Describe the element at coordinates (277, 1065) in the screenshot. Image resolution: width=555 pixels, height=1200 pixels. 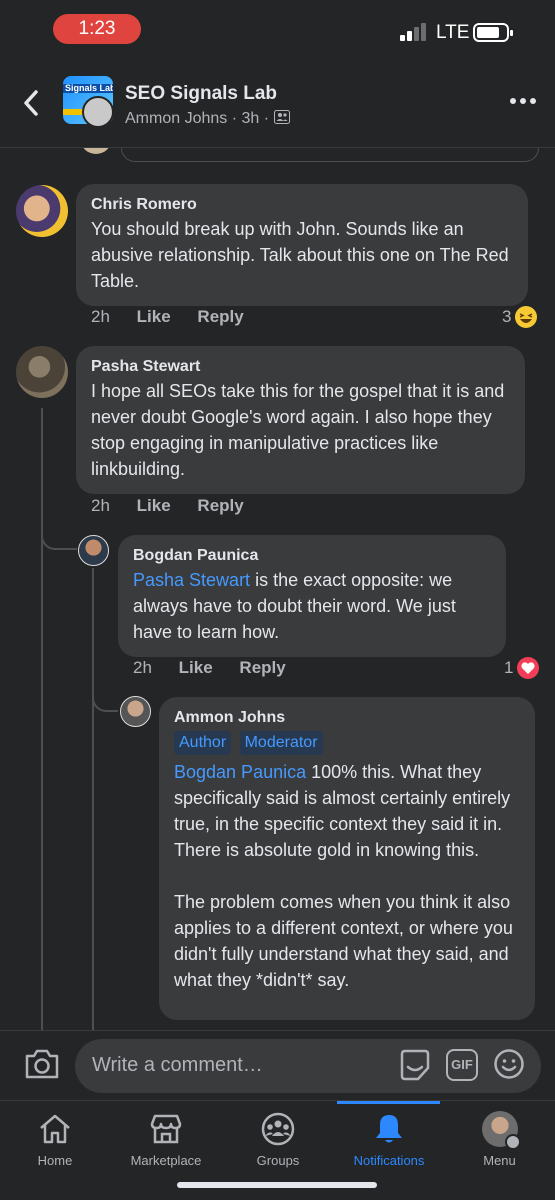
I see `comment-composer: Write a comment… GIF` at that location.